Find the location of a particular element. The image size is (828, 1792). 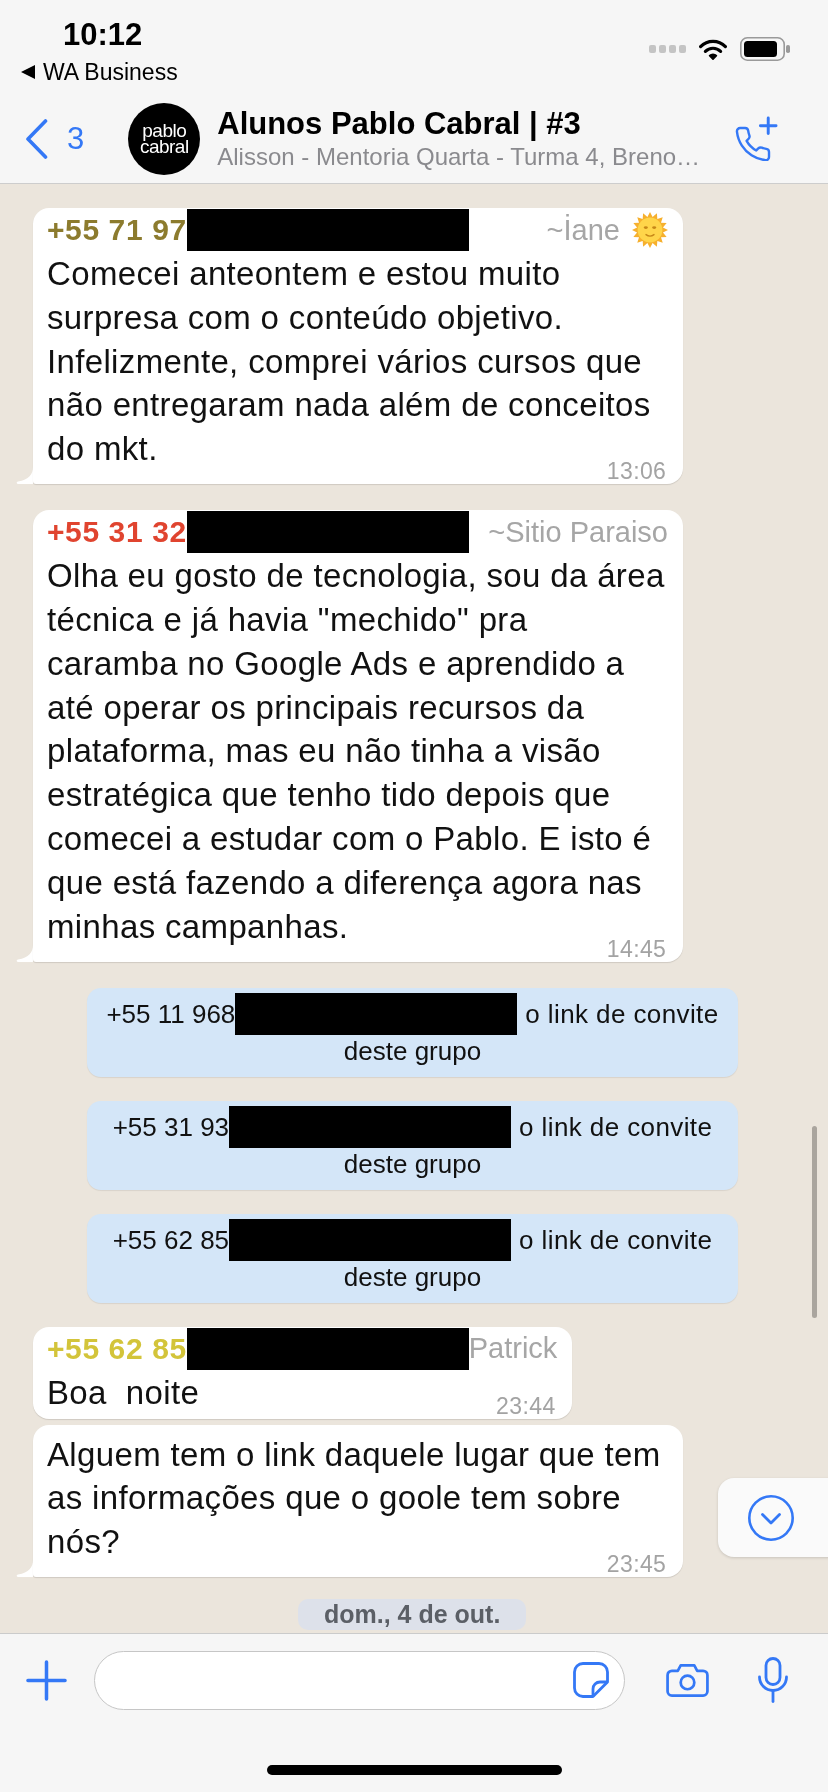

battery-icon is located at coordinates (765, 49).